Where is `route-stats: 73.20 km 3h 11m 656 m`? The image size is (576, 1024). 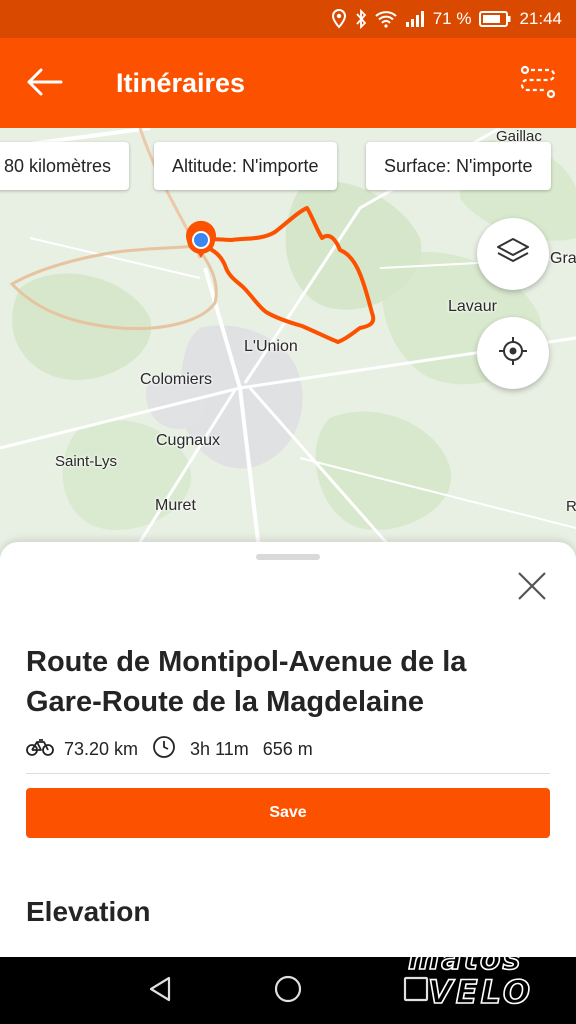 route-stats: 73.20 km 3h 11m 656 m is located at coordinates (169, 749).